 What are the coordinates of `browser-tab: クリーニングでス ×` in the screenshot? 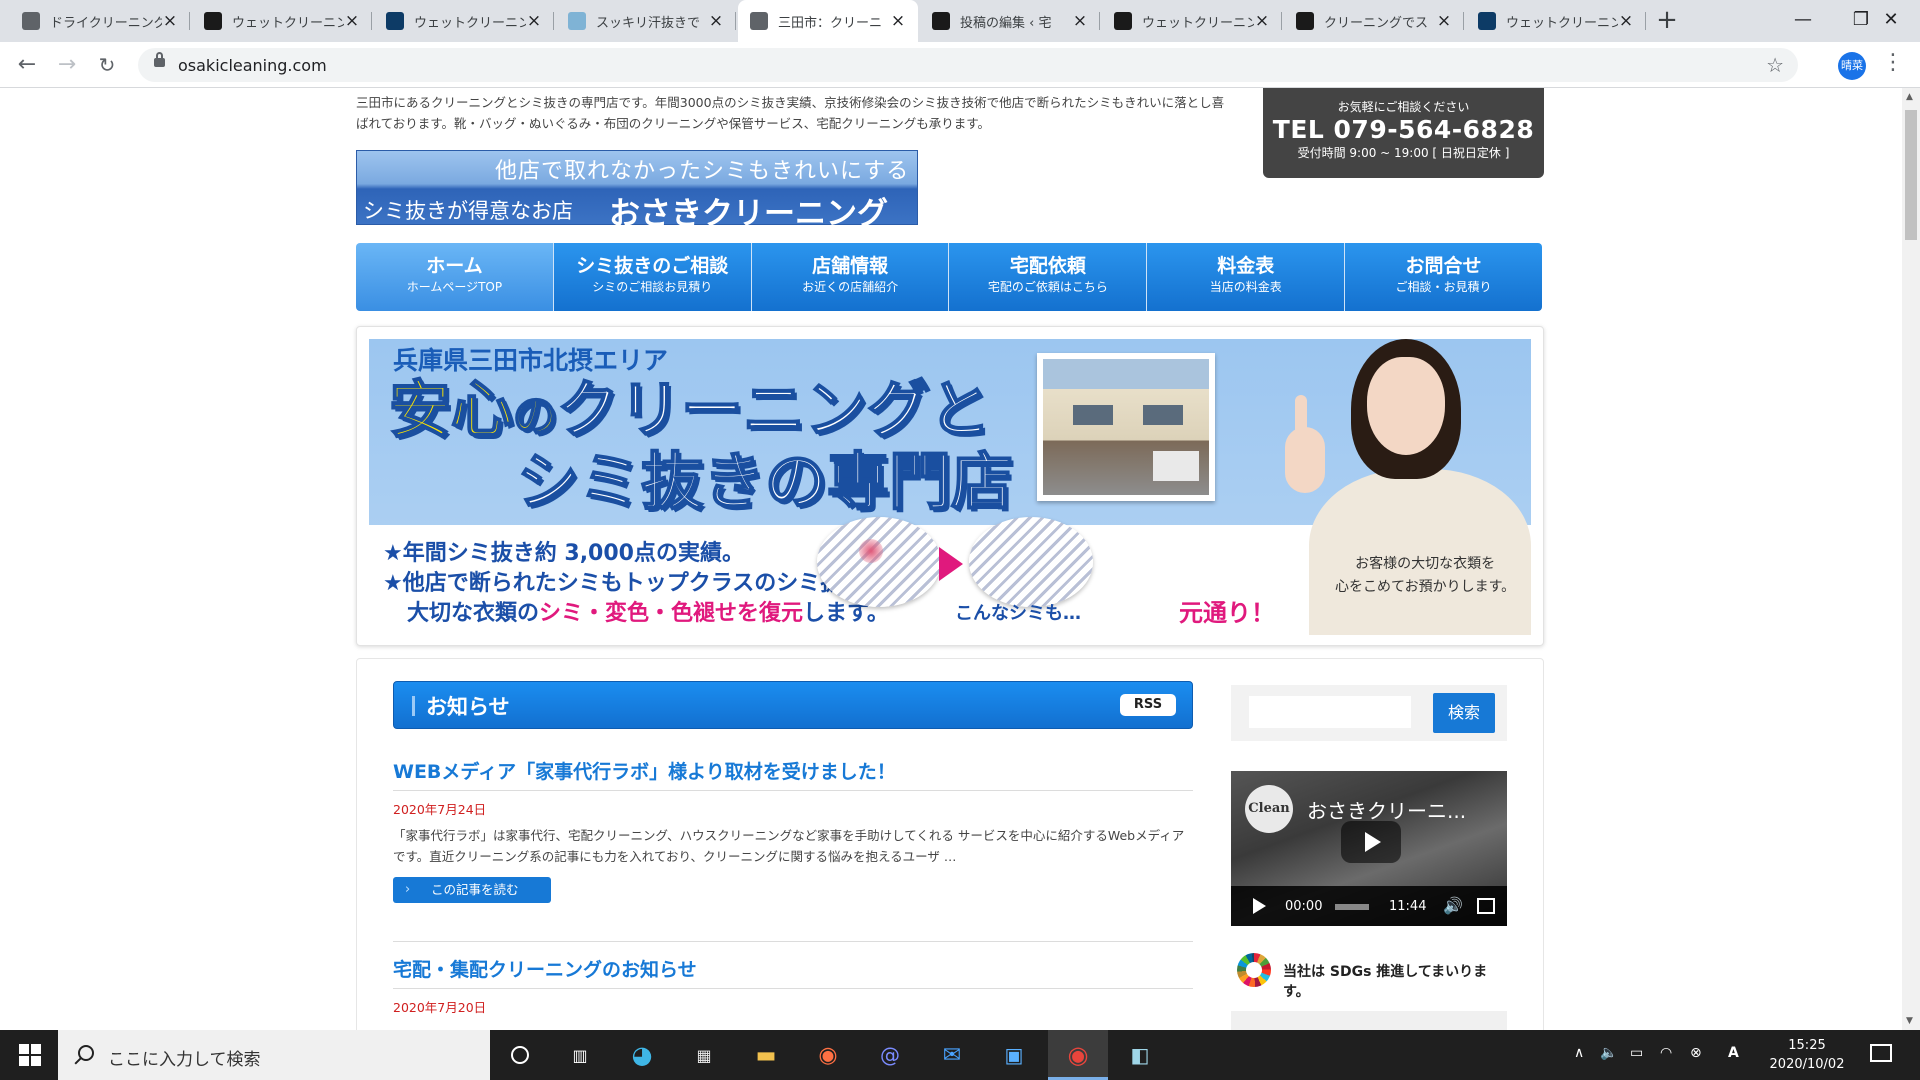 It's located at (1374, 21).